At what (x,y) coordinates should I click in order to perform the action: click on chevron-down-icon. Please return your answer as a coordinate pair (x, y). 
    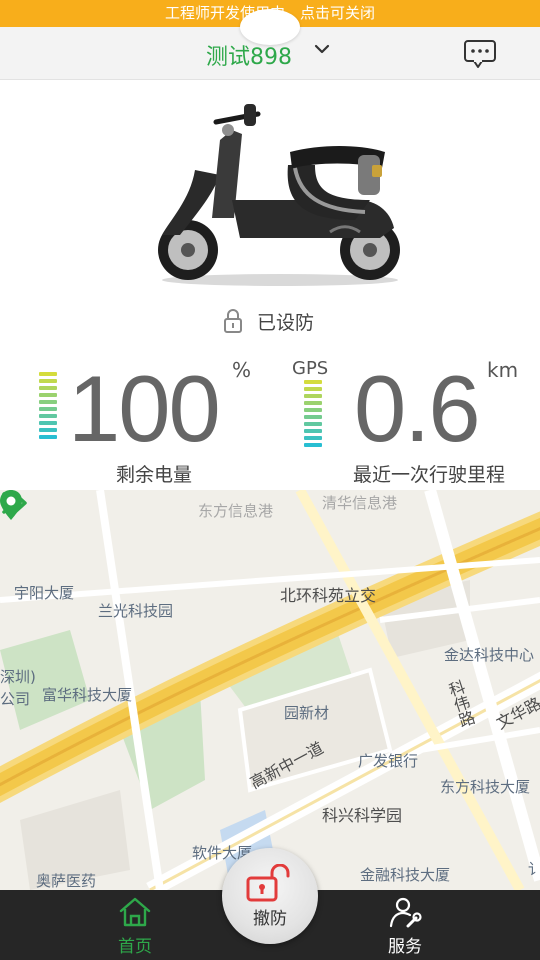
    Looking at the image, I should click on (322, 49).